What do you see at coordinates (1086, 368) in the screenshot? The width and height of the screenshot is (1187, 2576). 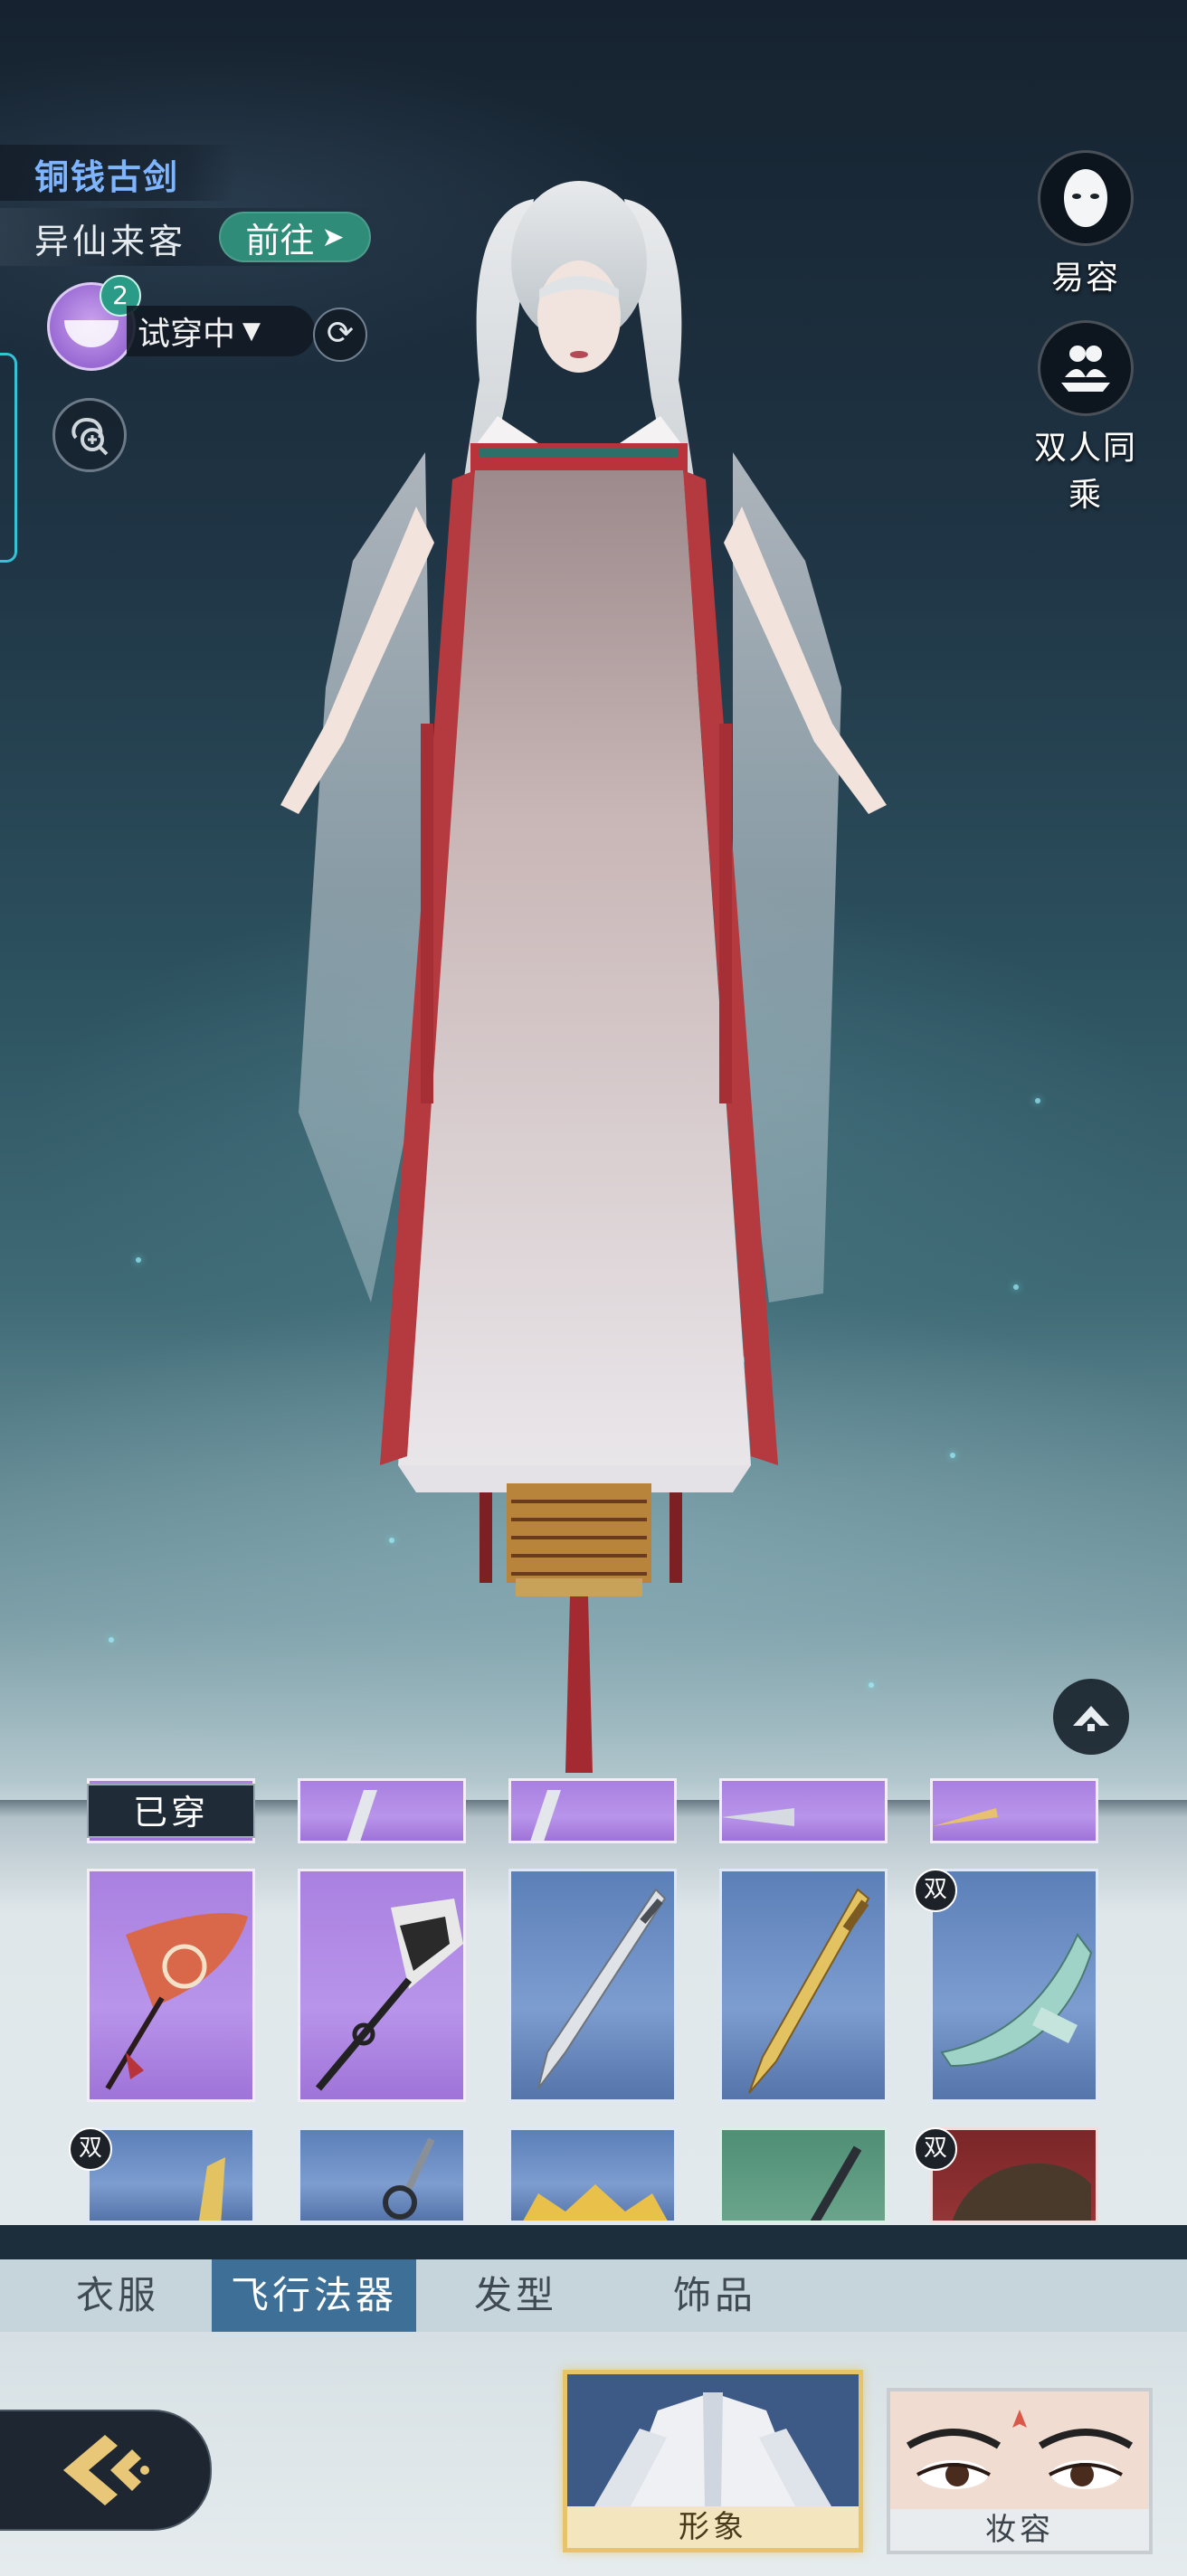 I see `two-riders-icon` at bounding box center [1086, 368].